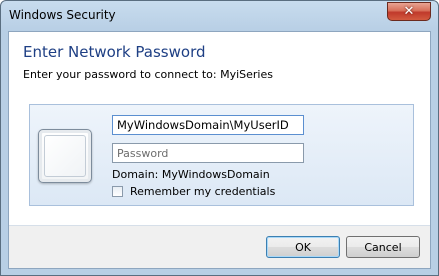 Image resolution: width=439 pixels, height=276 pixels. I want to click on ok-button: OK, so click(303, 247).